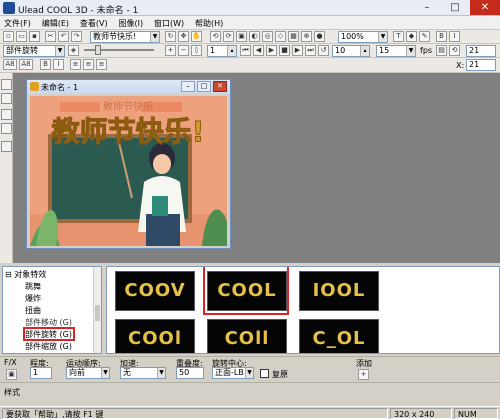 The width and height of the screenshot is (500, 419). Describe the element at coordinates (143, 373) in the screenshot. I see `accel-select: 无 ▼` at that location.